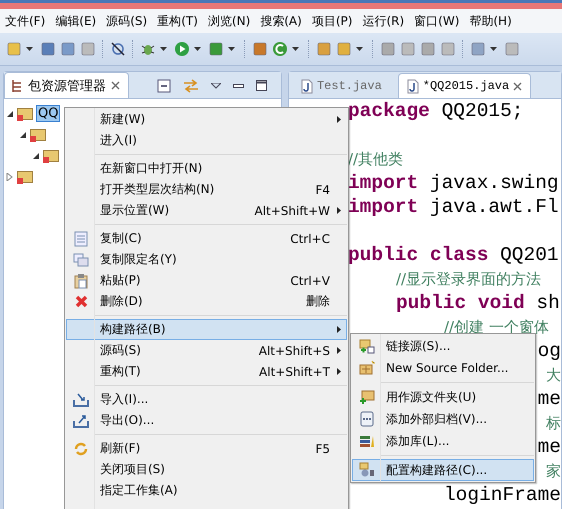 The width and height of the screenshot is (562, 509). Describe the element at coordinates (81, 449) in the screenshot. I see `refresh-icon` at that location.